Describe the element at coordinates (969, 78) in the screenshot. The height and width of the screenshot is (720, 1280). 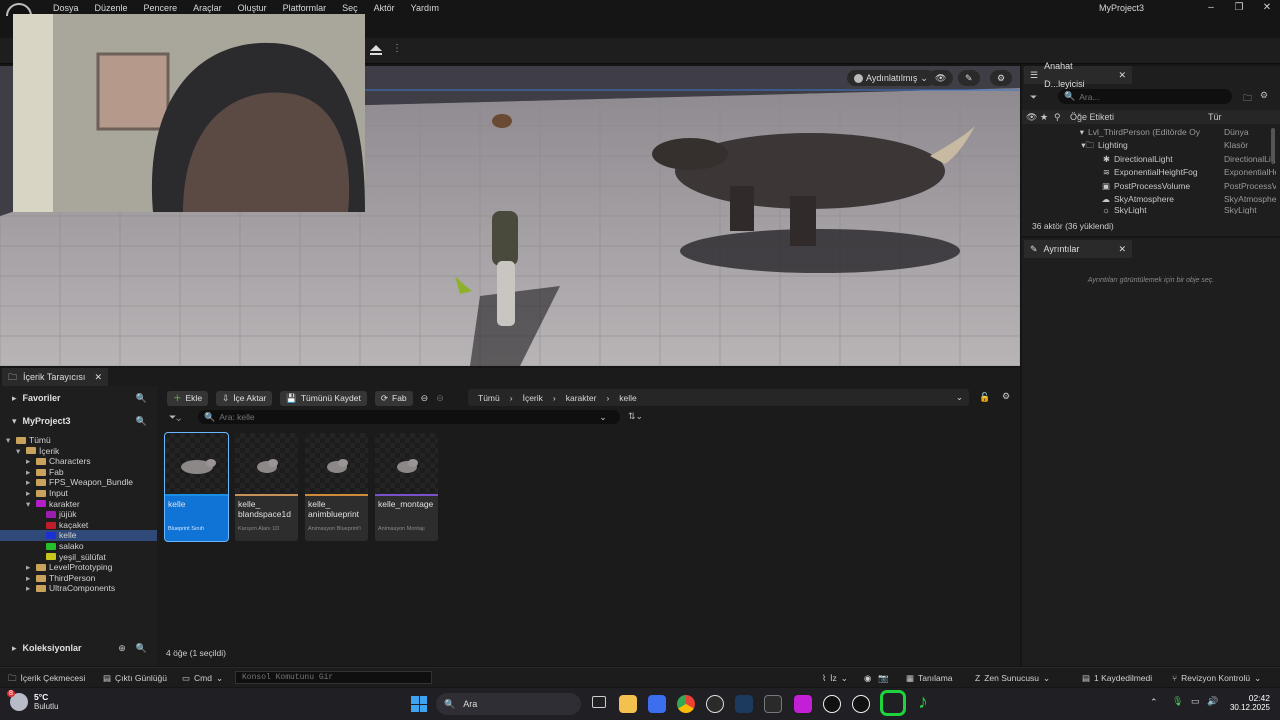
I see `snap-settings-button: ✎` at that location.